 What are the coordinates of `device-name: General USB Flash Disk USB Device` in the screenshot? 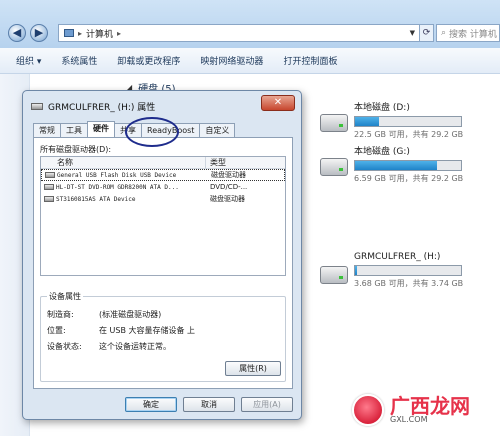 It's located at (117, 175).